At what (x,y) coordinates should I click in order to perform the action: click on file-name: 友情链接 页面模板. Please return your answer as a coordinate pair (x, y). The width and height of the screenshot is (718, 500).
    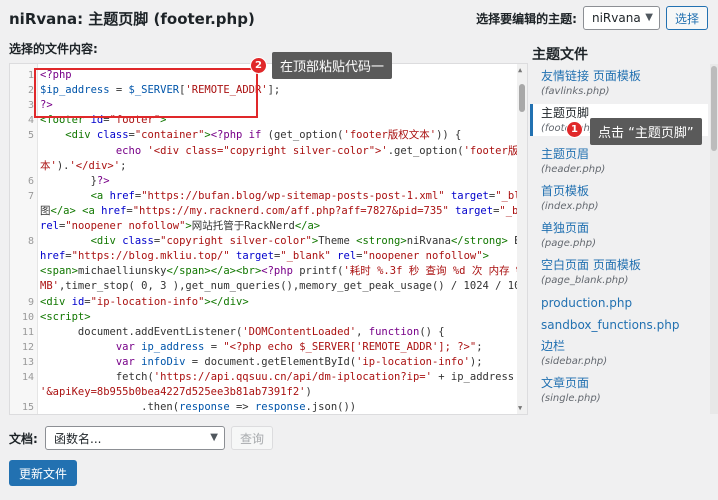
    Looking at the image, I should click on (624, 76).